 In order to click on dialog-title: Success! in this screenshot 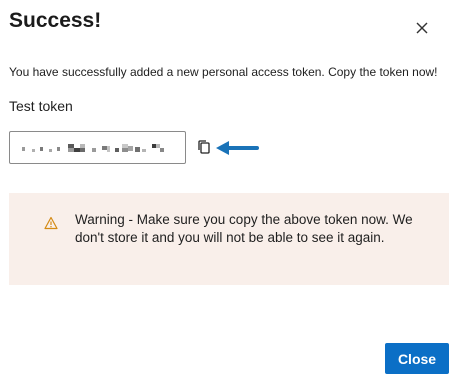, I will do `click(55, 20)`.